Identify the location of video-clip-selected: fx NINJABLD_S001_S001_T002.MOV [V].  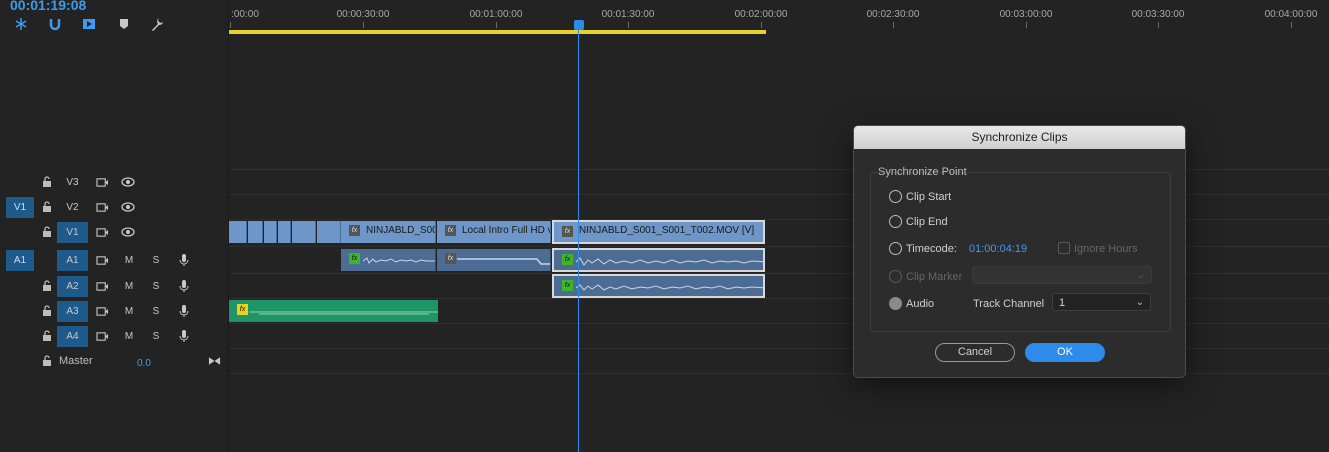
(658, 232).